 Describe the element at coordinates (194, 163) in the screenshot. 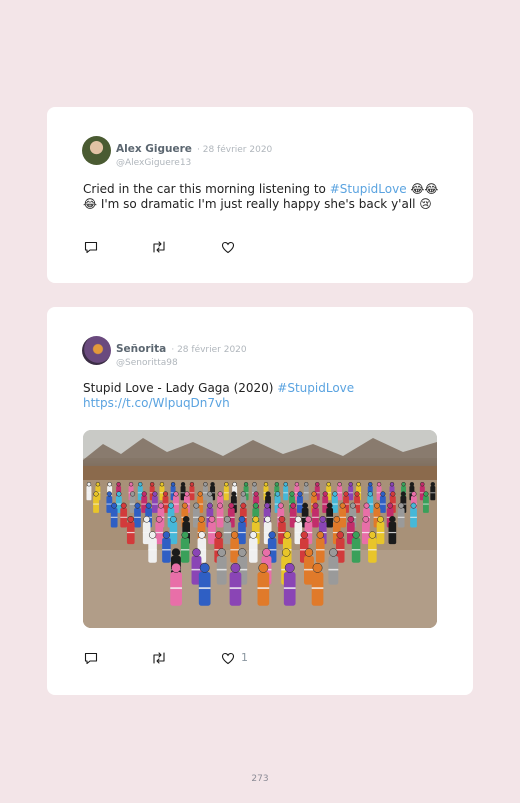

I see `author-handle: @AlexGiguere13` at that location.